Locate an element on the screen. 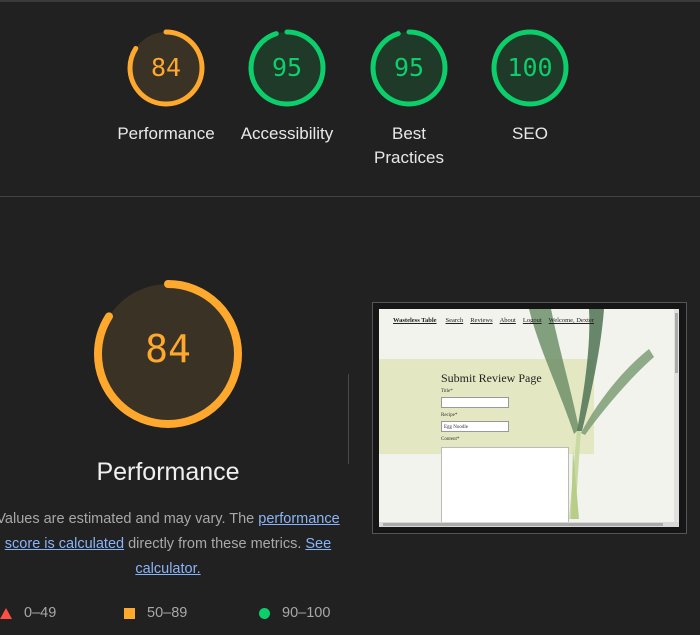  gauge-best-practices: 95 Best Practices is located at coordinates (409, 99).